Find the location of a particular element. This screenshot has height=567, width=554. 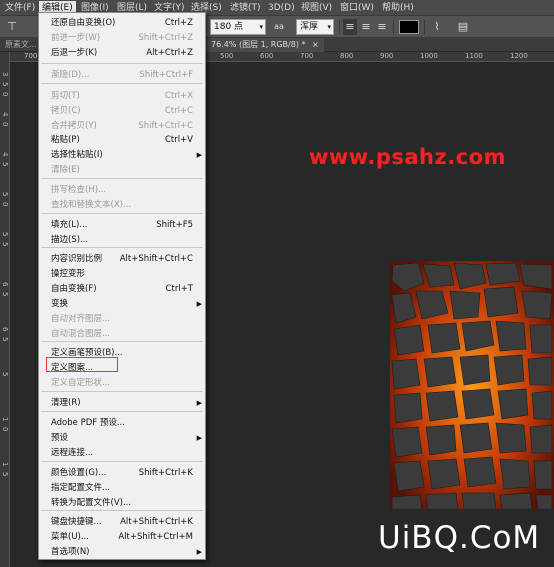

ruler-tick-label: 3 is located at coordinates (5, 74).